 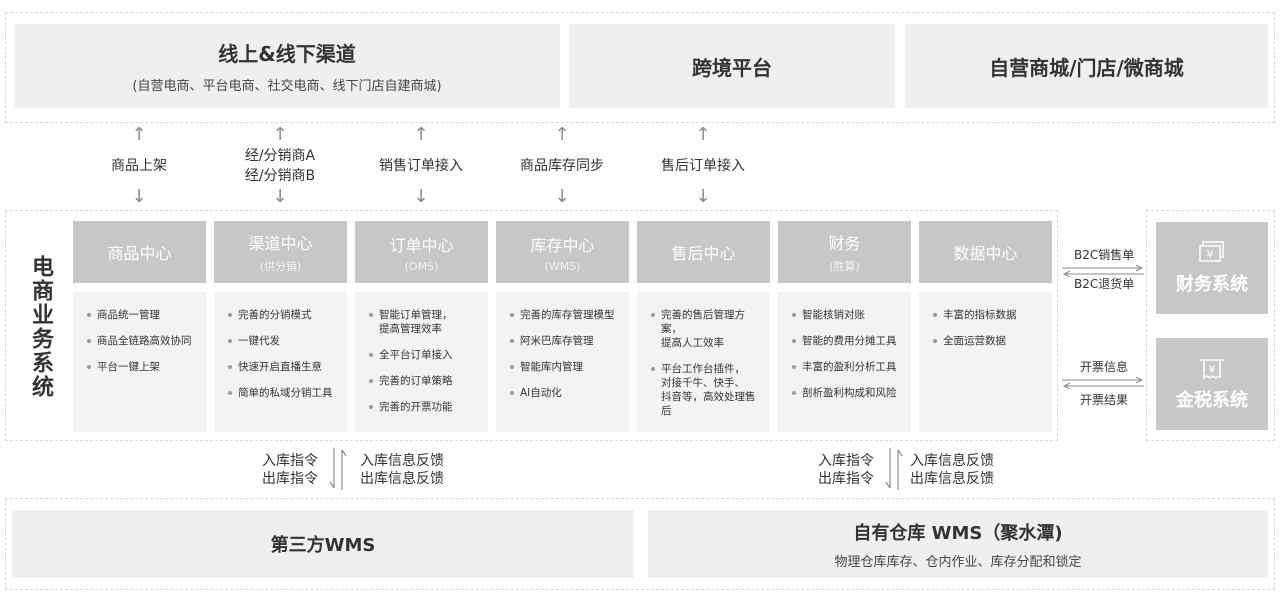 I want to click on module-subtitle: (WMS), so click(x=562, y=266).